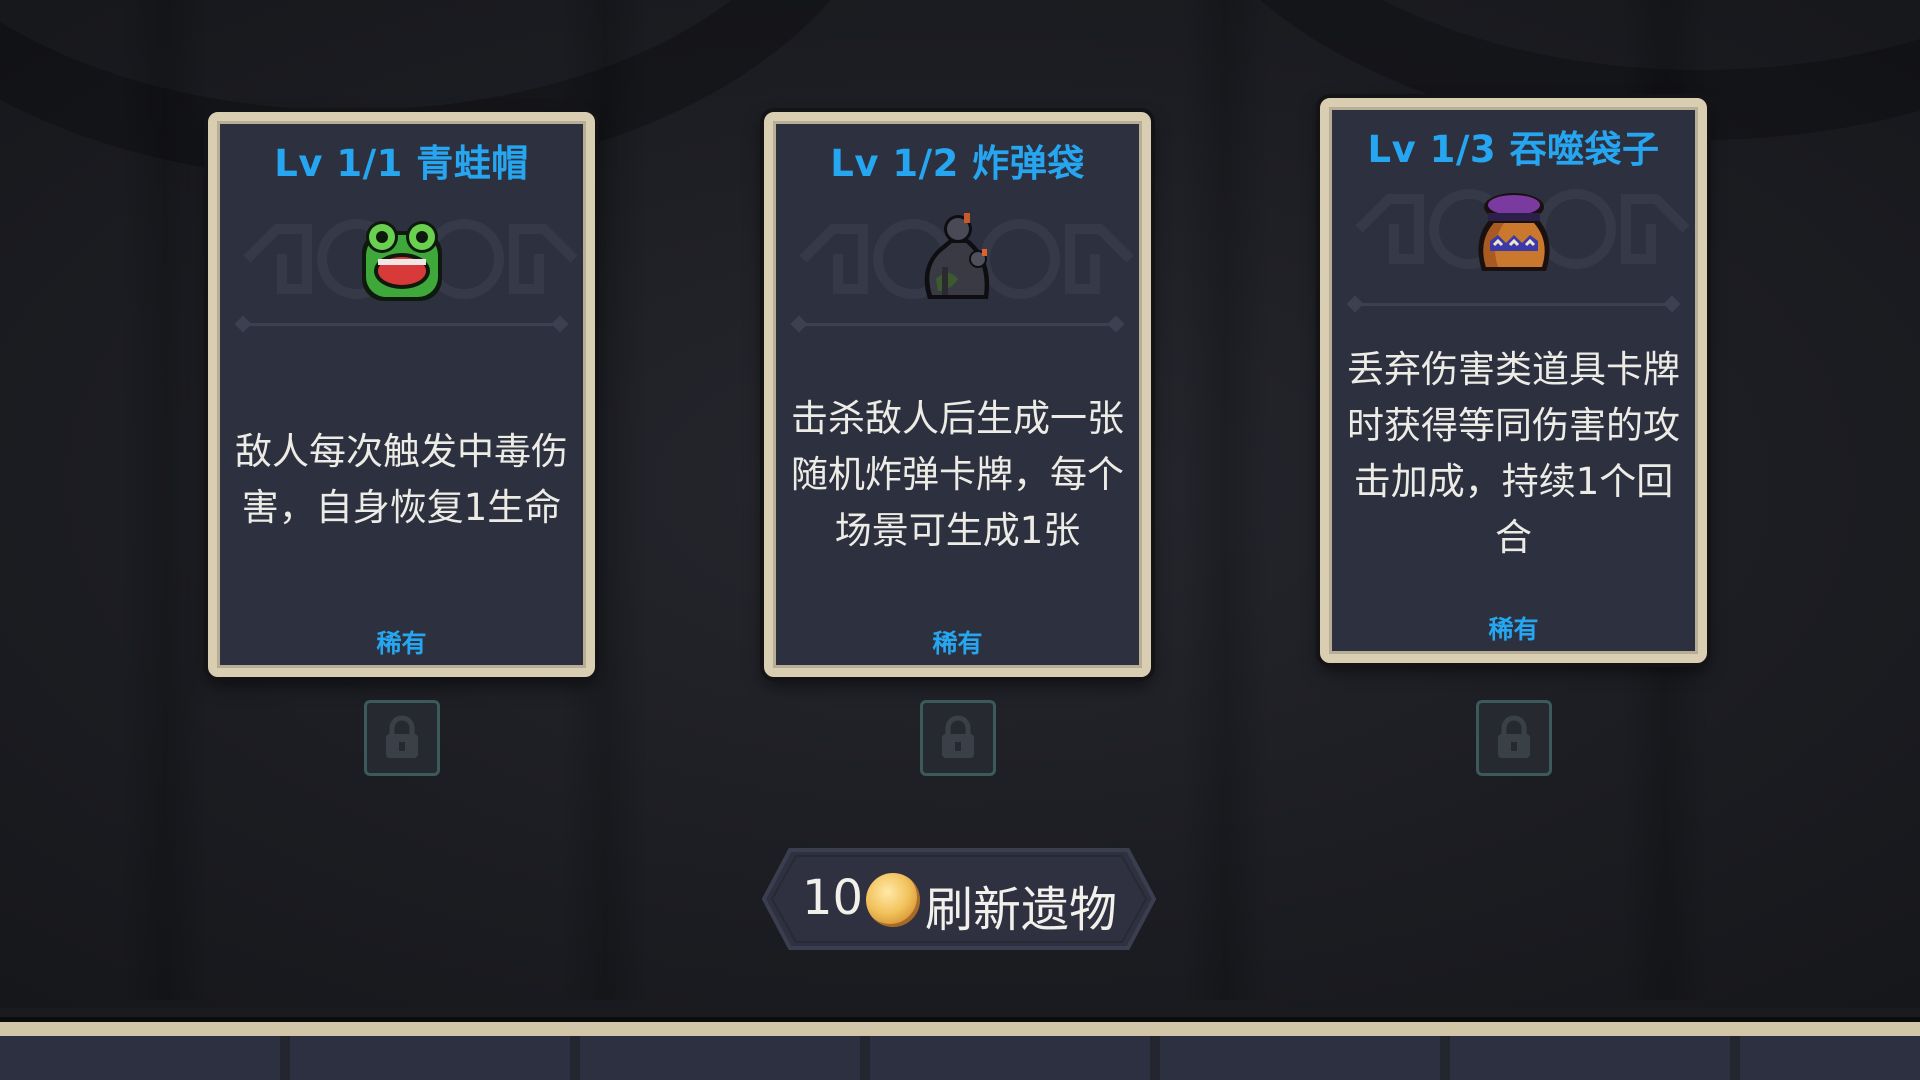 The image size is (1920, 1080). I want to click on relic-description: 丢弃伤害类道具卡牌时获得等同伤害的攻击加成，持续1个回合, so click(1513, 453).